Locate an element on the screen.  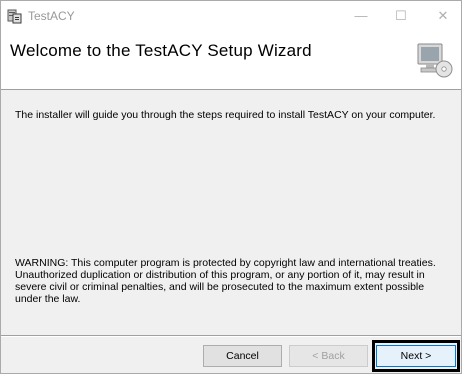
minimize-button: — is located at coordinates (361, 16).